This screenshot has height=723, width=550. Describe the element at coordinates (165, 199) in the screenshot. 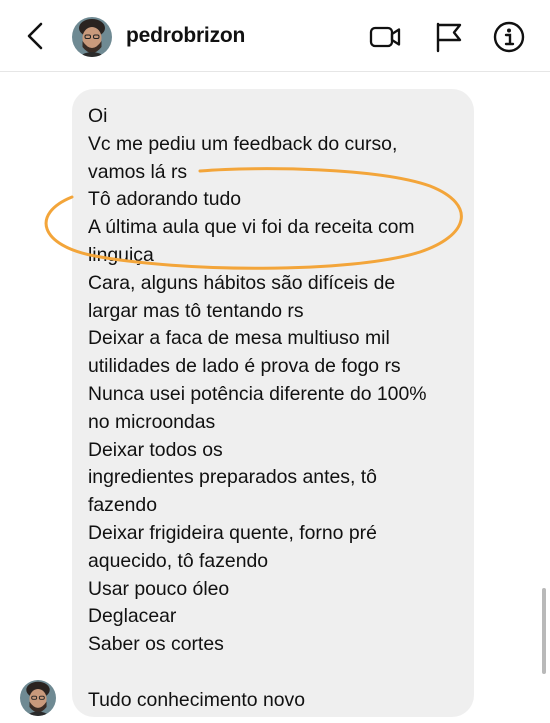

I see `message-line: Tô adorando tudo` at that location.